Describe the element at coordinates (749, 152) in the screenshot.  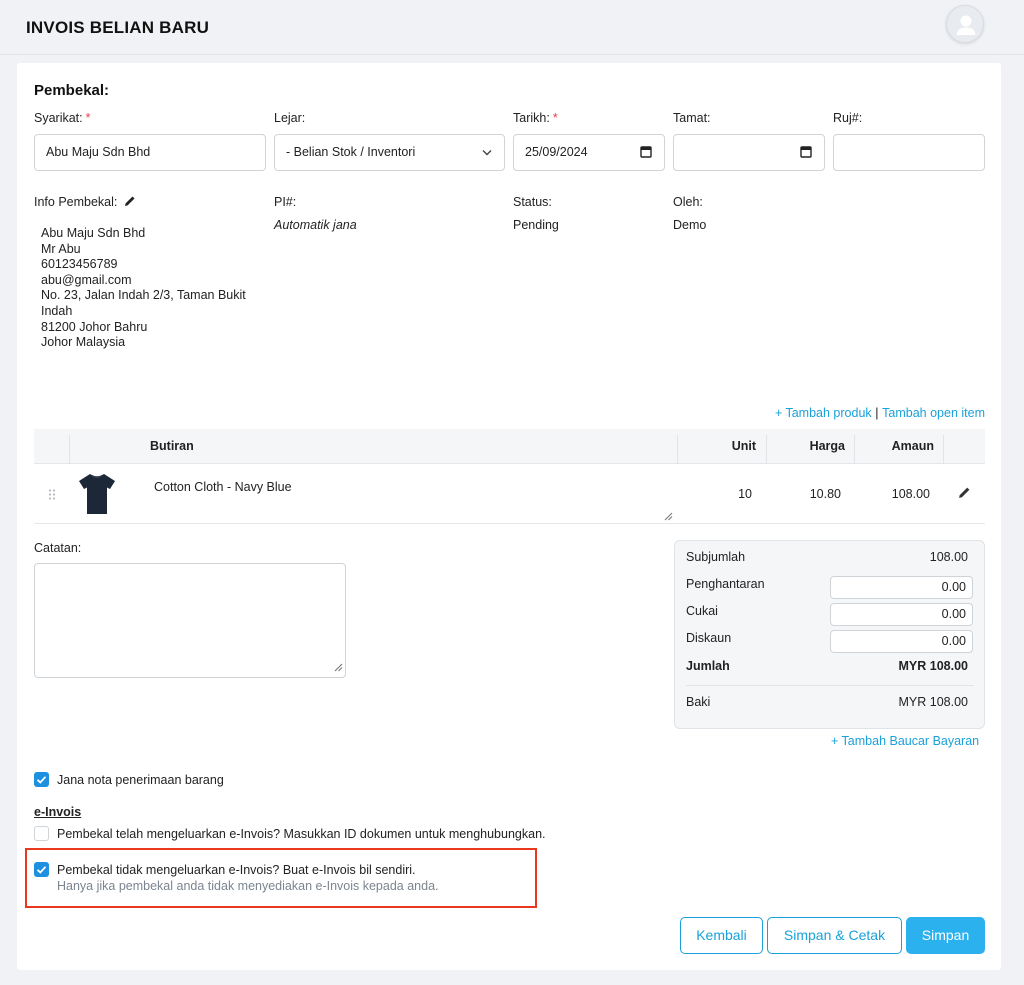
I see `due-date-input` at that location.